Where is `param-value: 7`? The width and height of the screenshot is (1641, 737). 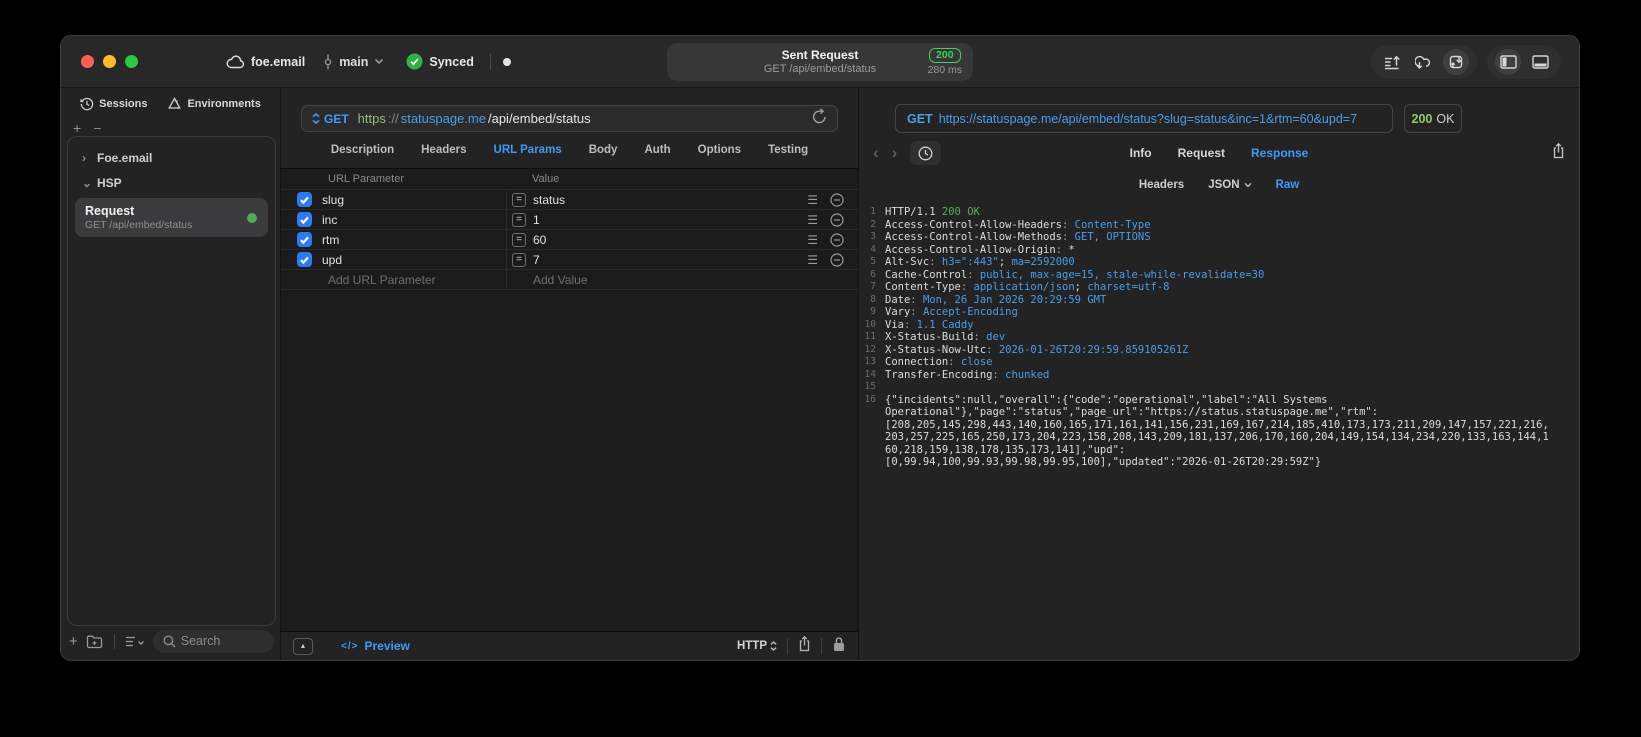
param-value: 7 is located at coordinates (536, 260).